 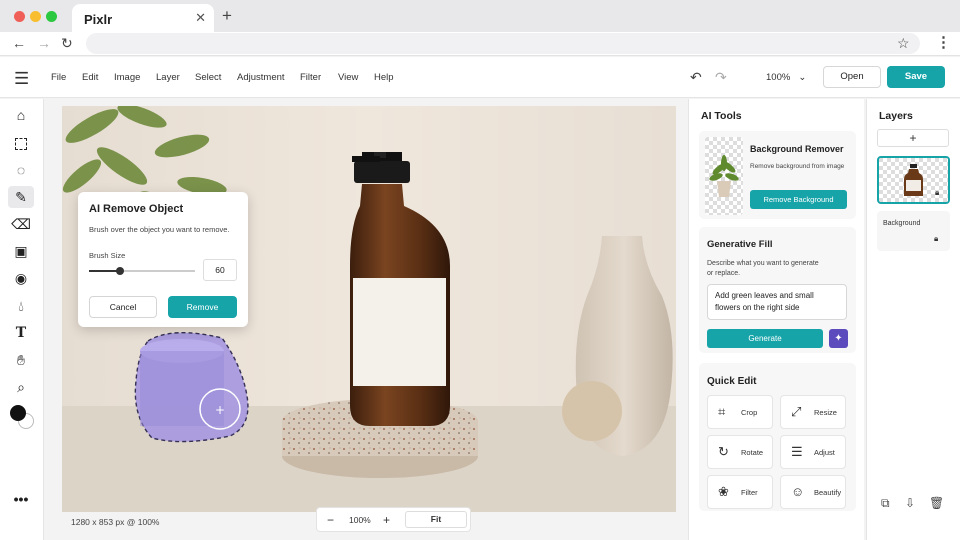 I want to click on browser-menu-icon: ⋮, so click(x=943, y=42).